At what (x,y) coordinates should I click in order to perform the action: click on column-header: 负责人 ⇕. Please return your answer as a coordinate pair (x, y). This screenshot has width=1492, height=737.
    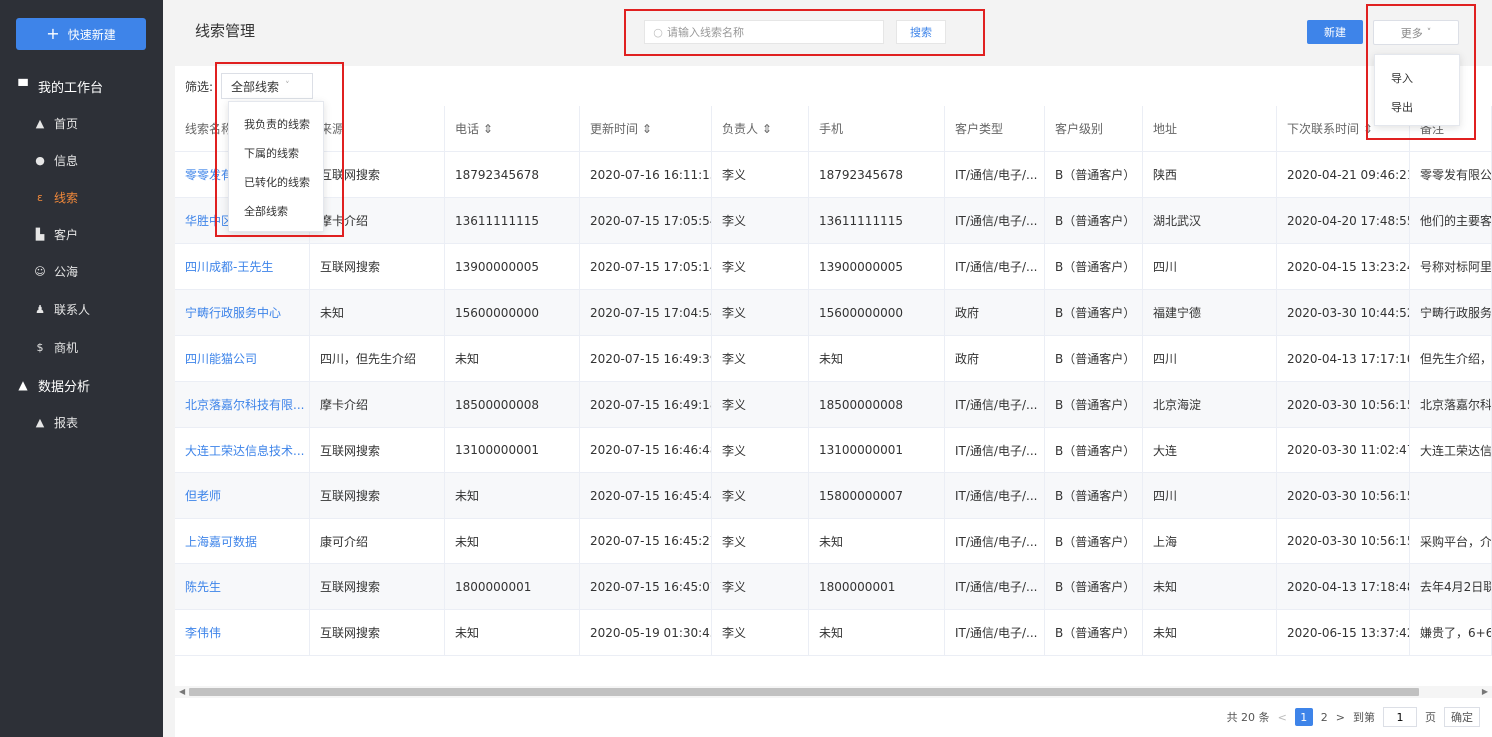
    Looking at the image, I should click on (760, 128).